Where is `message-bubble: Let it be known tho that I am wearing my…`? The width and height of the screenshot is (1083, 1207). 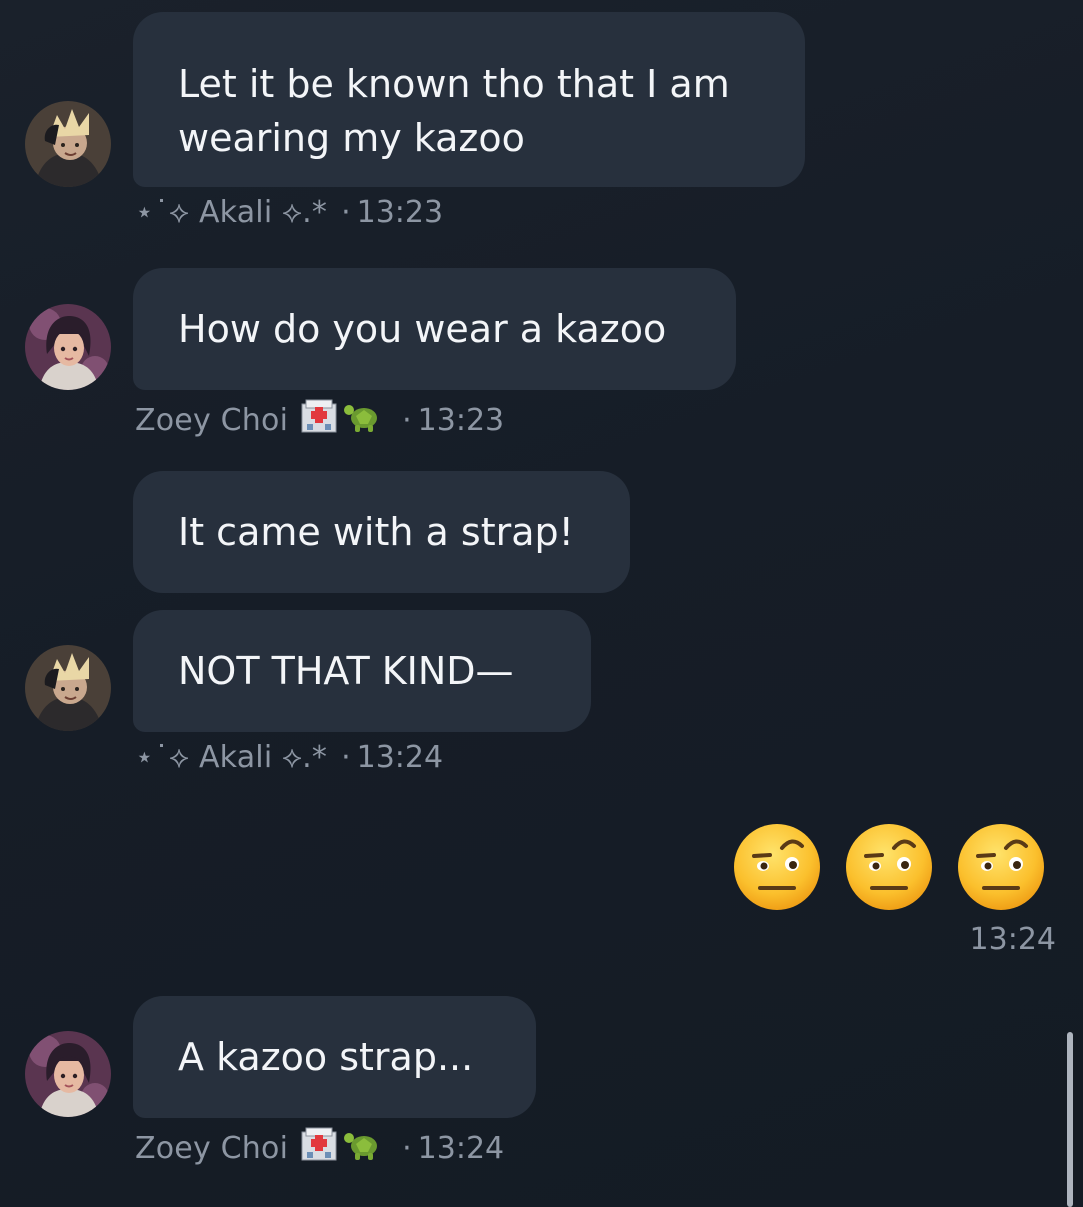
message-bubble: Let it be known tho that I am wearing my… is located at coordinates (469, 99).